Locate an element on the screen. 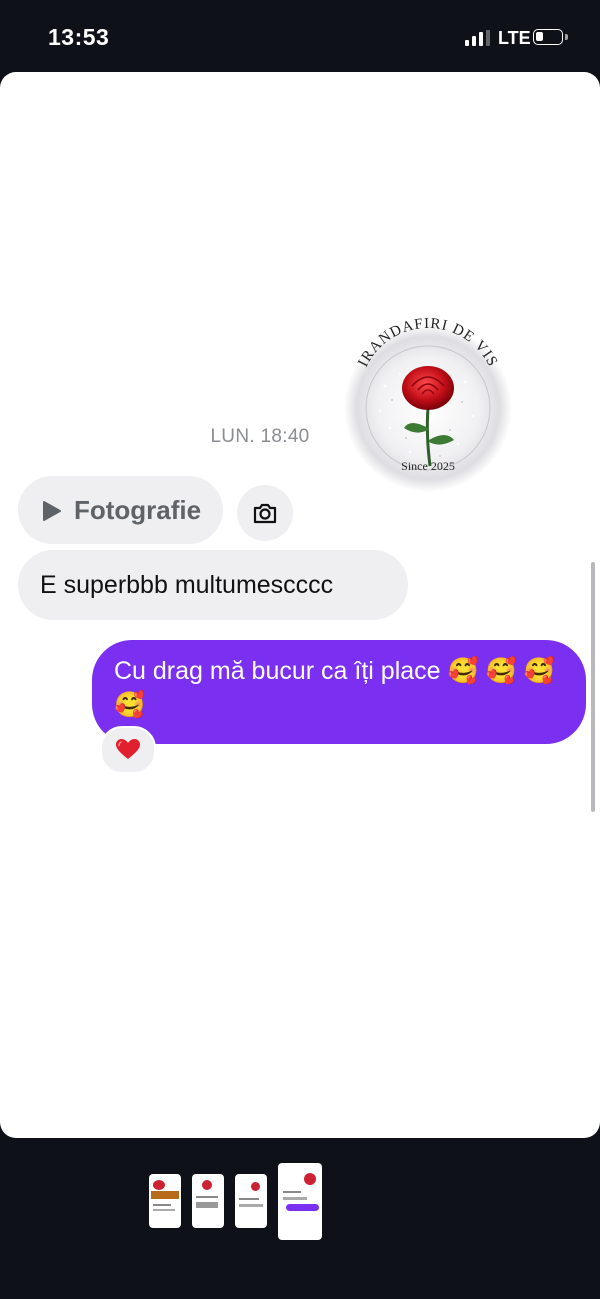 The image size is (600, 1299). svg-text: Since 2025 is located at coordinates (428, 466).